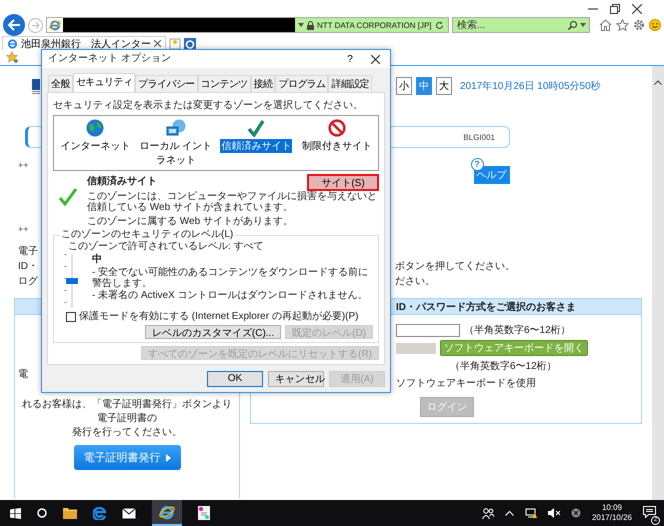 Image resolution: width=664 pixels, height=526 pixels. Describe the element at coordinates (109, 59) in the screenshot. I see `dialog-title: インターネット オプション` at that location.